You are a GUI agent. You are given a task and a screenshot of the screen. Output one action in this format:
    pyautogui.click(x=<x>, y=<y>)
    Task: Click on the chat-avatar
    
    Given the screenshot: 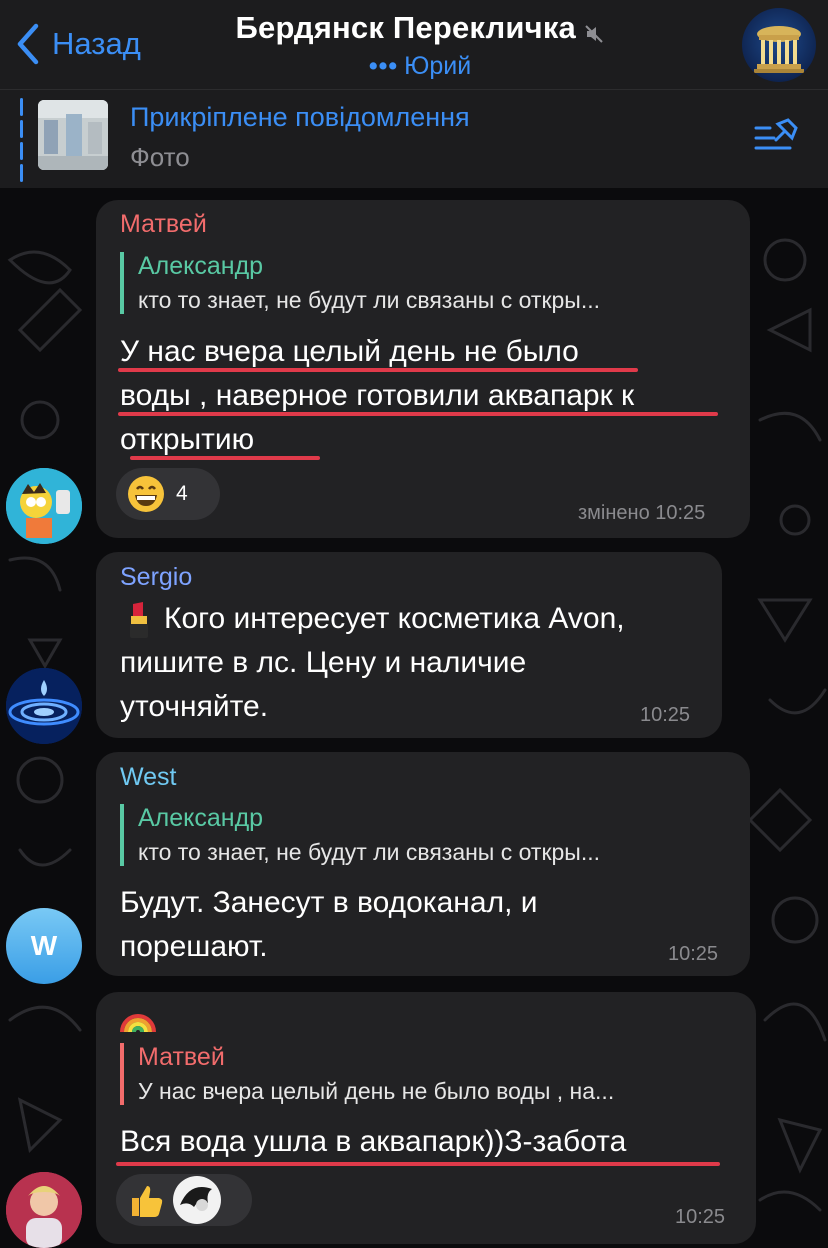 What is the action you would take?
    pyautogui.click(x=779, y=45)
    